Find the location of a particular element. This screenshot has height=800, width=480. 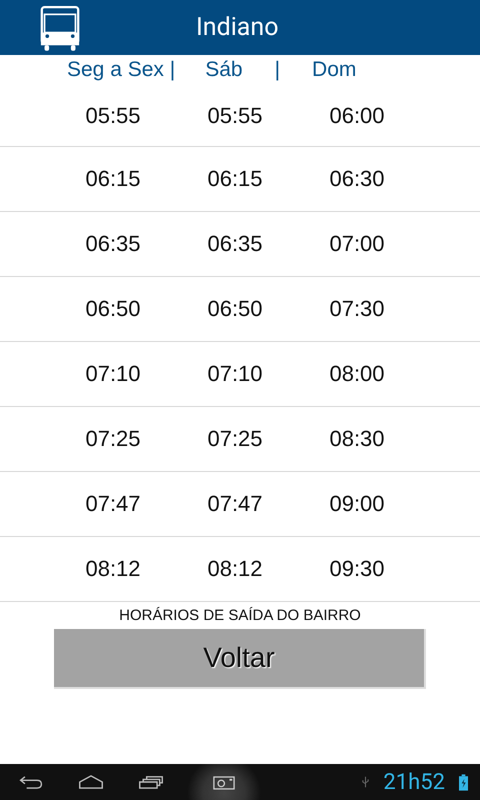

caption: HORÁRIOS DE SAÍDA DO BAIRRO is located at coordinates (240, 615).